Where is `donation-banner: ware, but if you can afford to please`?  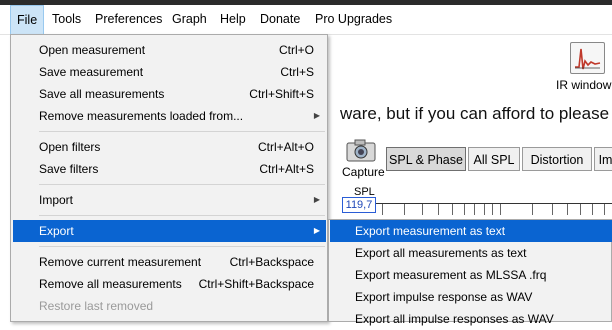 donation-banner: ware, but if you can afford to please is located at coordinates (475, 113).